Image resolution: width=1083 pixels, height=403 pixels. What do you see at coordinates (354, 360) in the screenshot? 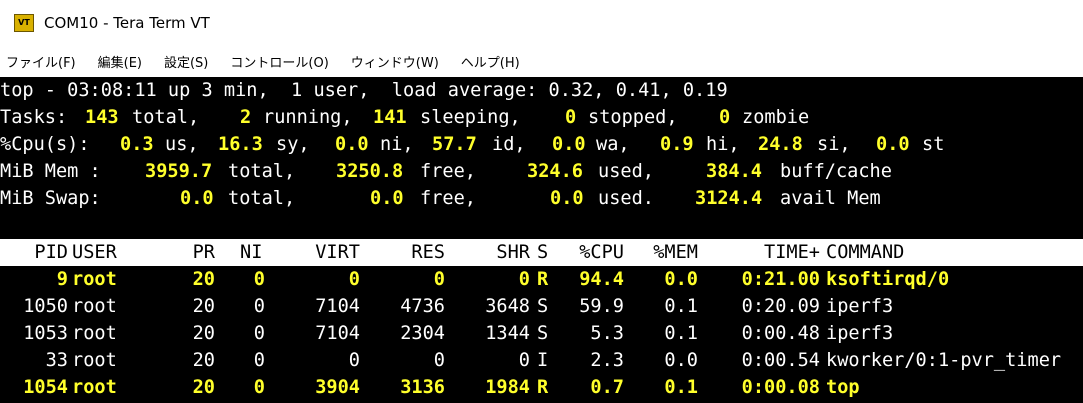
I see `cell-virt: 0` at bounding box center [354, 360].